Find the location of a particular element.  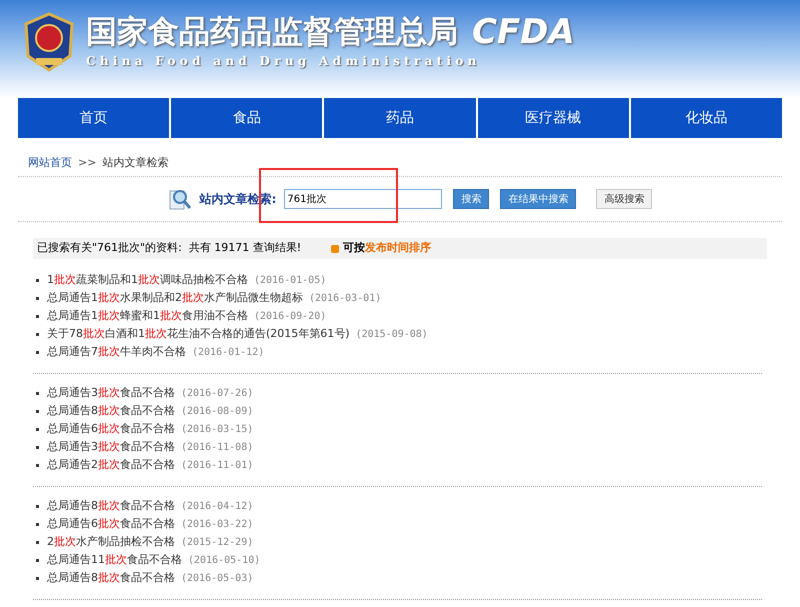

result-date: (2016-08-09) is located at coordinates (217, 411).